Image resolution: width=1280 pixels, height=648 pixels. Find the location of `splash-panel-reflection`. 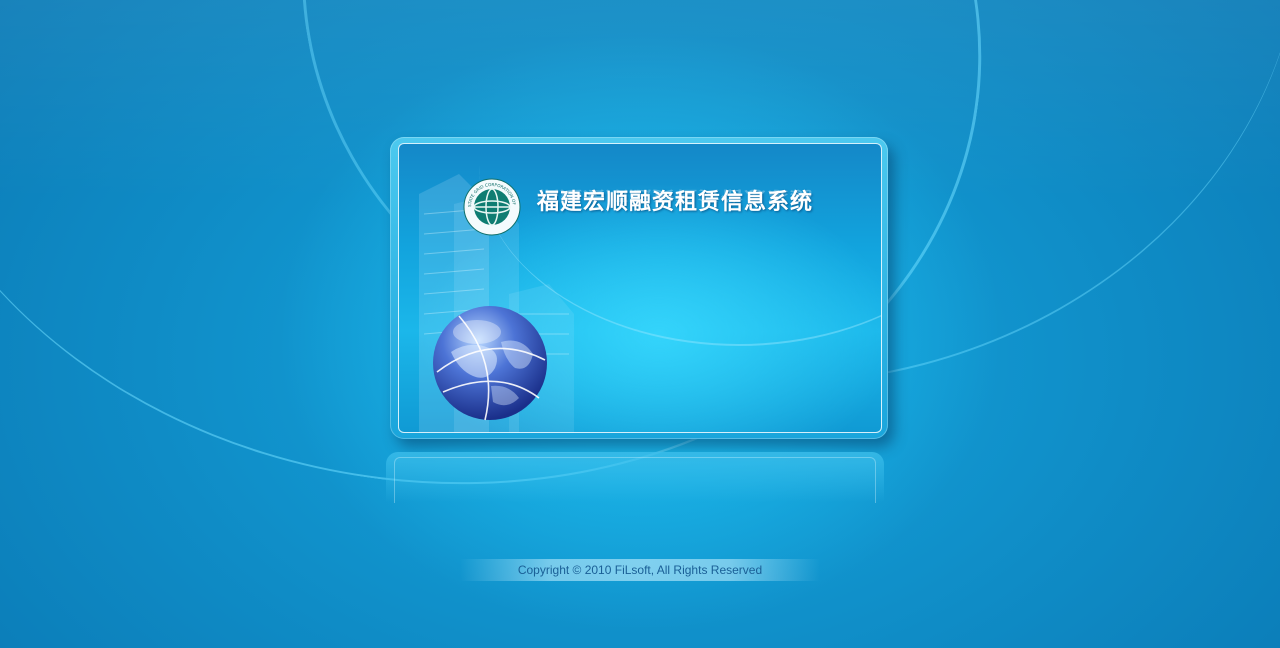

splash-panel-reflection is located at coordinates (635, 477).